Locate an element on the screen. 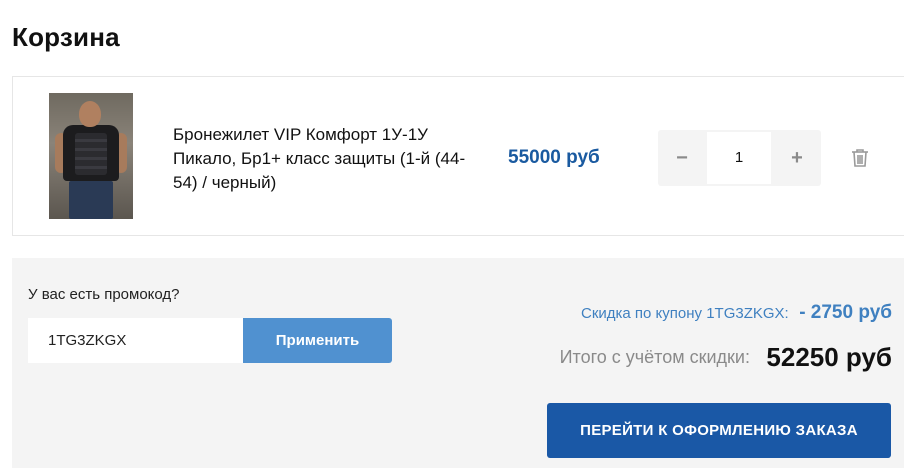 The image size is (904, 468). total-row: Итого с учётом скидки: 52250 руб is located at coordinates (726, 357).